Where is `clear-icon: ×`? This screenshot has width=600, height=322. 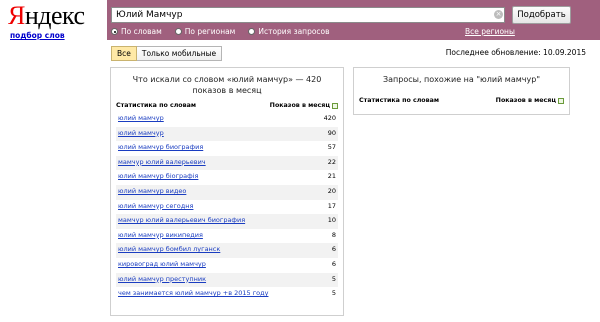
clear-icon: × is located at coordinates (498, 14).